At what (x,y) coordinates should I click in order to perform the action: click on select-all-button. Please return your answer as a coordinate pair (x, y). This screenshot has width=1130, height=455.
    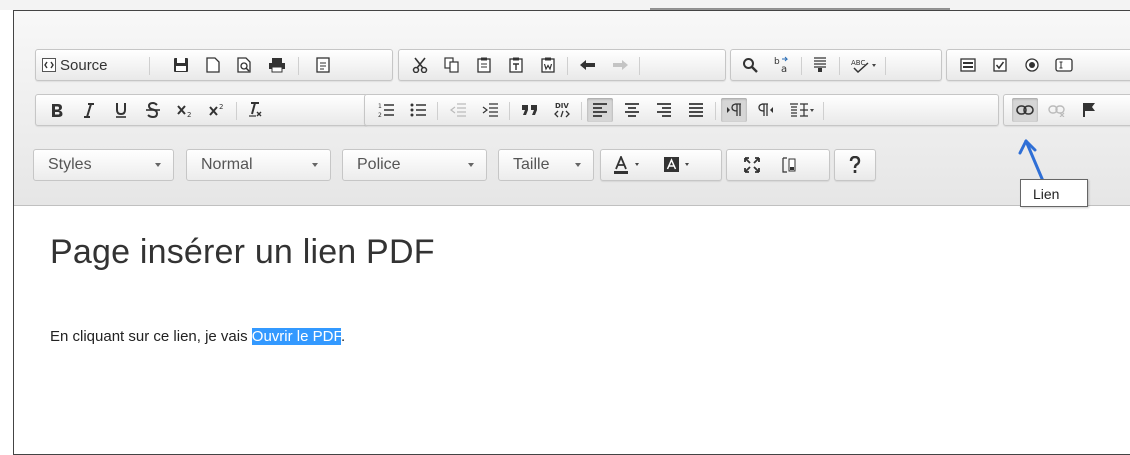
    Looking at the image, I should click on (820, 65).